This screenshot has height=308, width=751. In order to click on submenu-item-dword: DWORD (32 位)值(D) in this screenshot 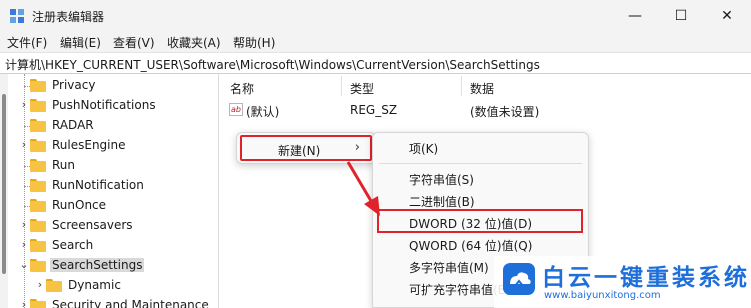, I will do `click(470, 223)`.